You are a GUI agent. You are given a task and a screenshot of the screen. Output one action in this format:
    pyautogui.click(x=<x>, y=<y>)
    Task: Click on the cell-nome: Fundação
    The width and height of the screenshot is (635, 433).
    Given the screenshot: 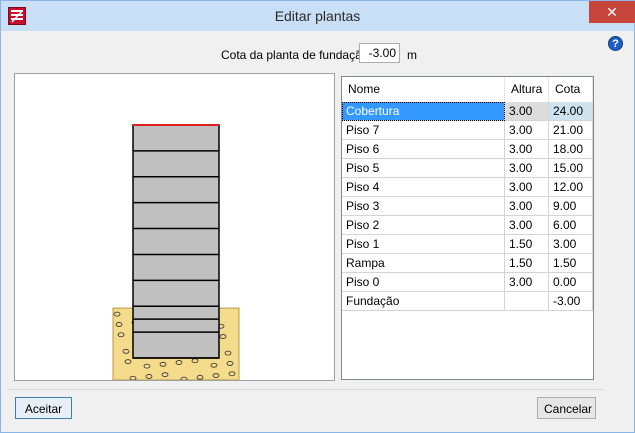 What is the action you would take?
    pyautogui.click(x=423, y=301)
    